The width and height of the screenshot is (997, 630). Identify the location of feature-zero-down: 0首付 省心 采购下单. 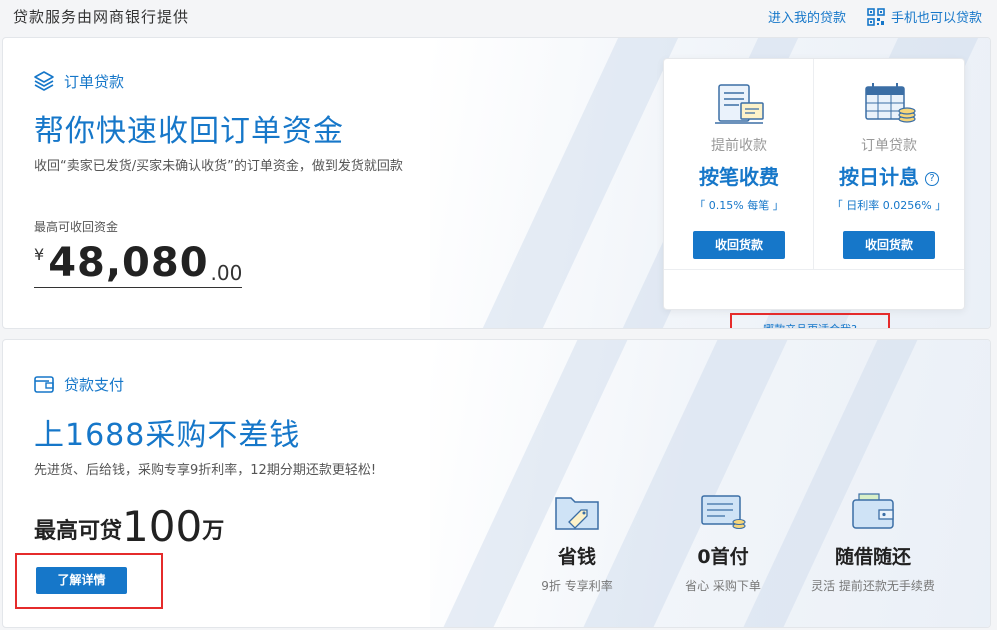
(723, 543).